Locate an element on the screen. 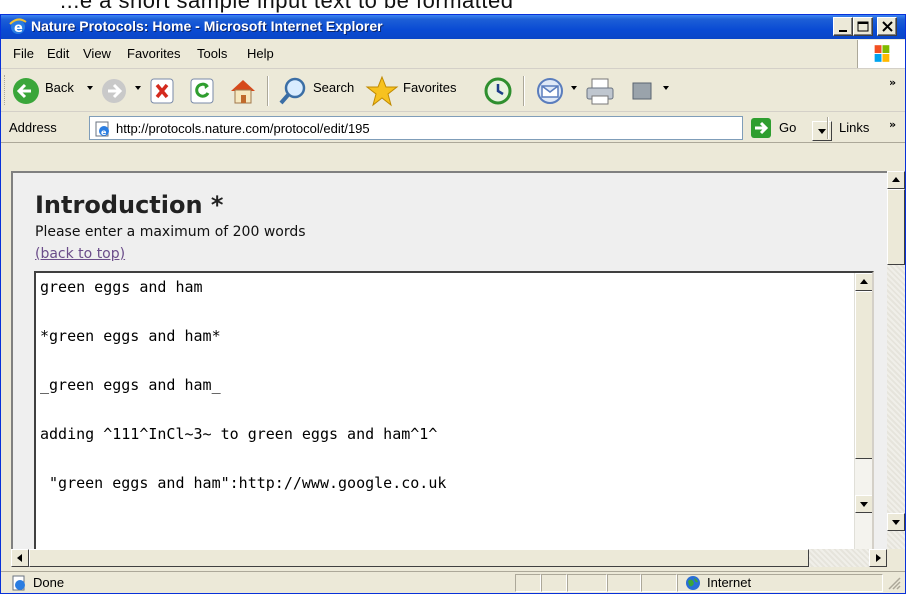 The width and height of the screenshot is (906, 594). address-dropdown-button is located at coordinates (822, 131).